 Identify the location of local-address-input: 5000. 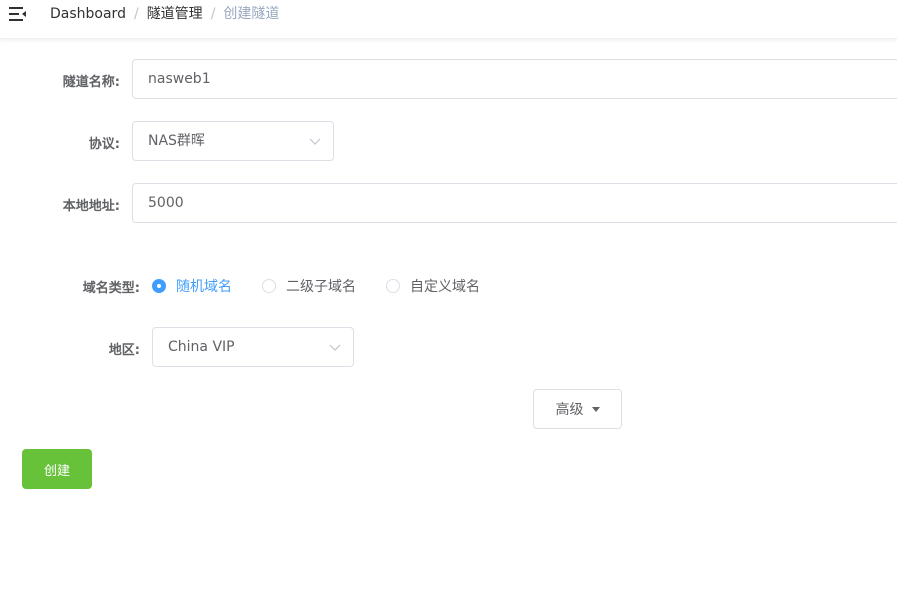
(514, 203).